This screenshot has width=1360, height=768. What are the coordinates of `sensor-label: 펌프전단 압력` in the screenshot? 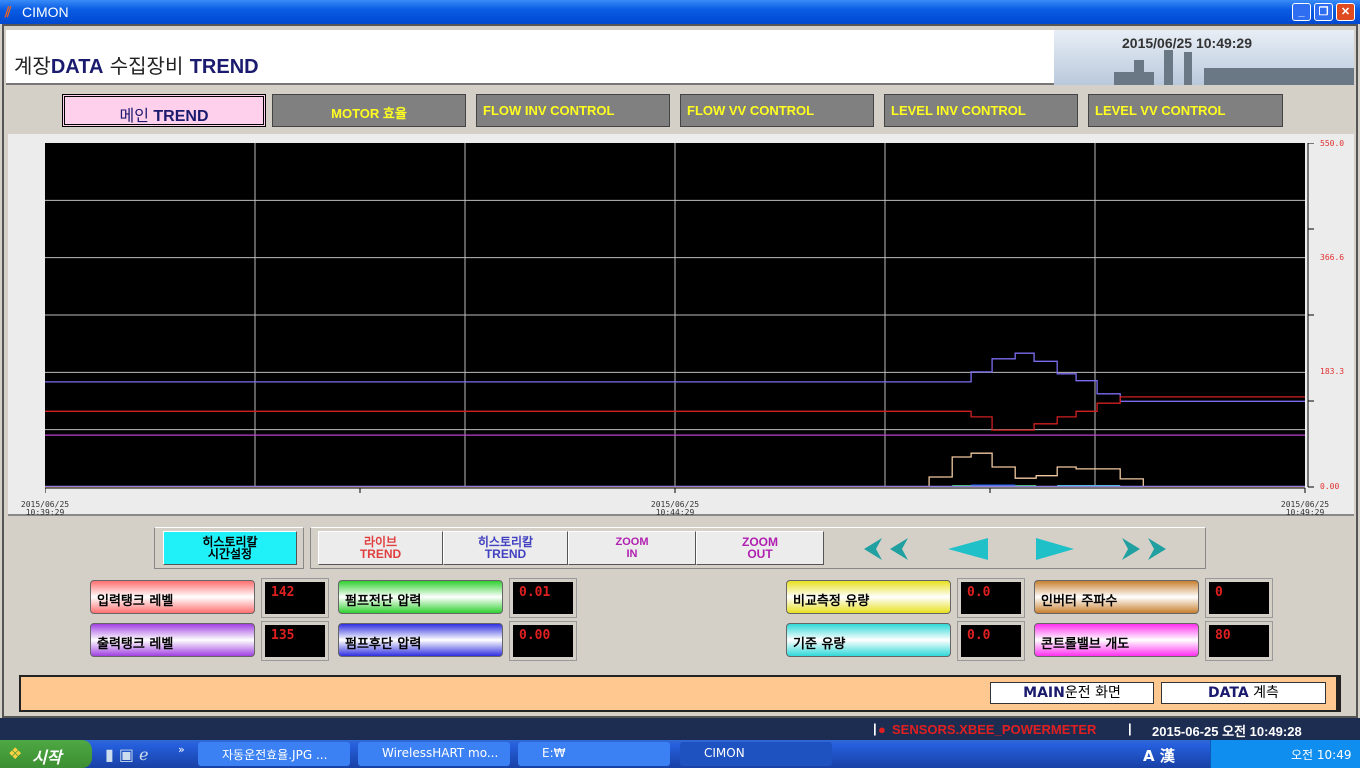 It's located at (420, 597).